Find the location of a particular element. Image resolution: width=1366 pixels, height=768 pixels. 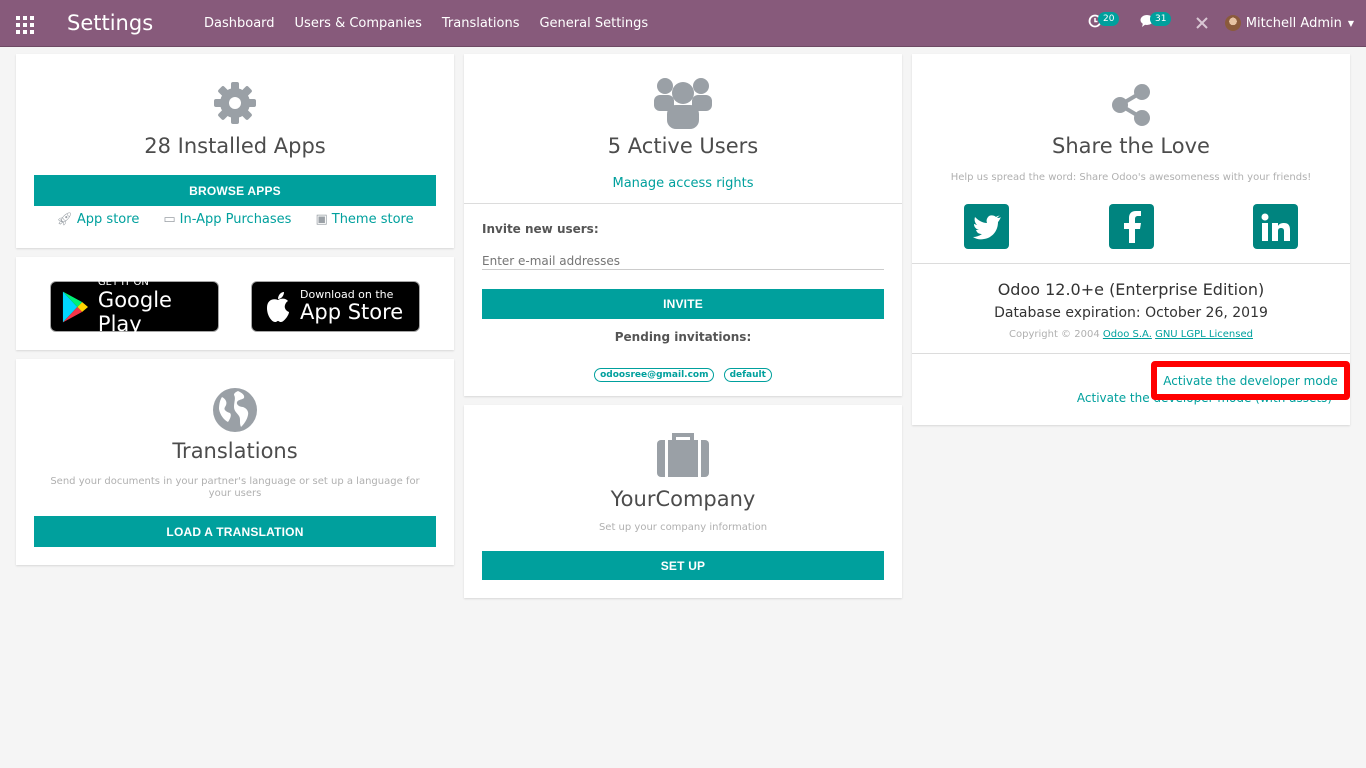

odoo-sa-link: Odoo S.A. is located at coordinates (1127, 334).